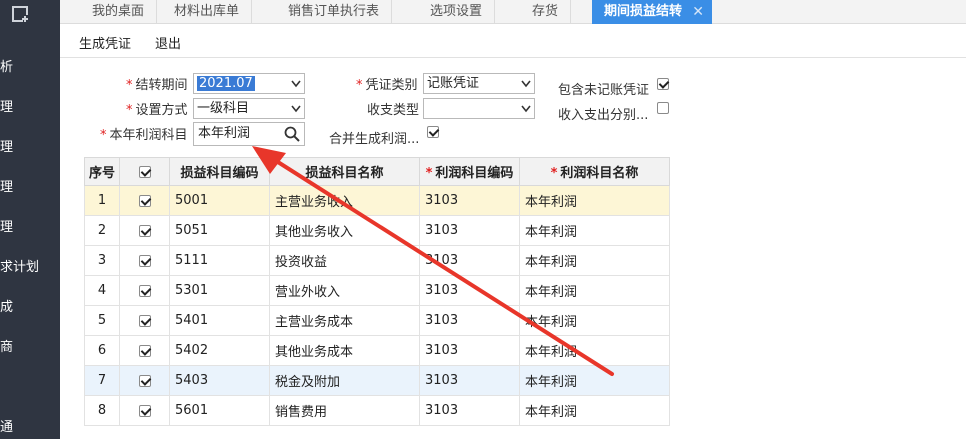 The height and width of the screenshot is (439, 966). I want to click on cell-pl-name: 税金及附加, so click(344, 380).